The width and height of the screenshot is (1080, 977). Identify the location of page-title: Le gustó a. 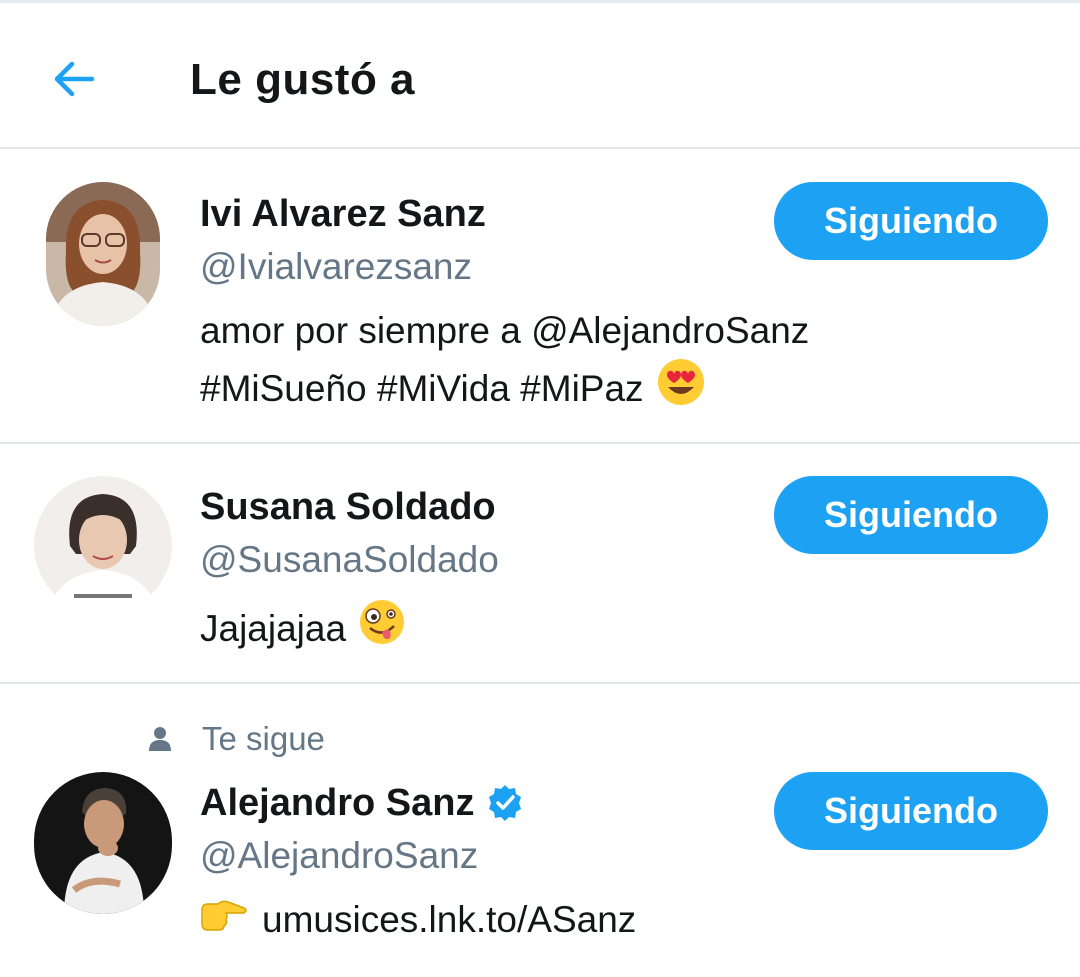
(303, 79).